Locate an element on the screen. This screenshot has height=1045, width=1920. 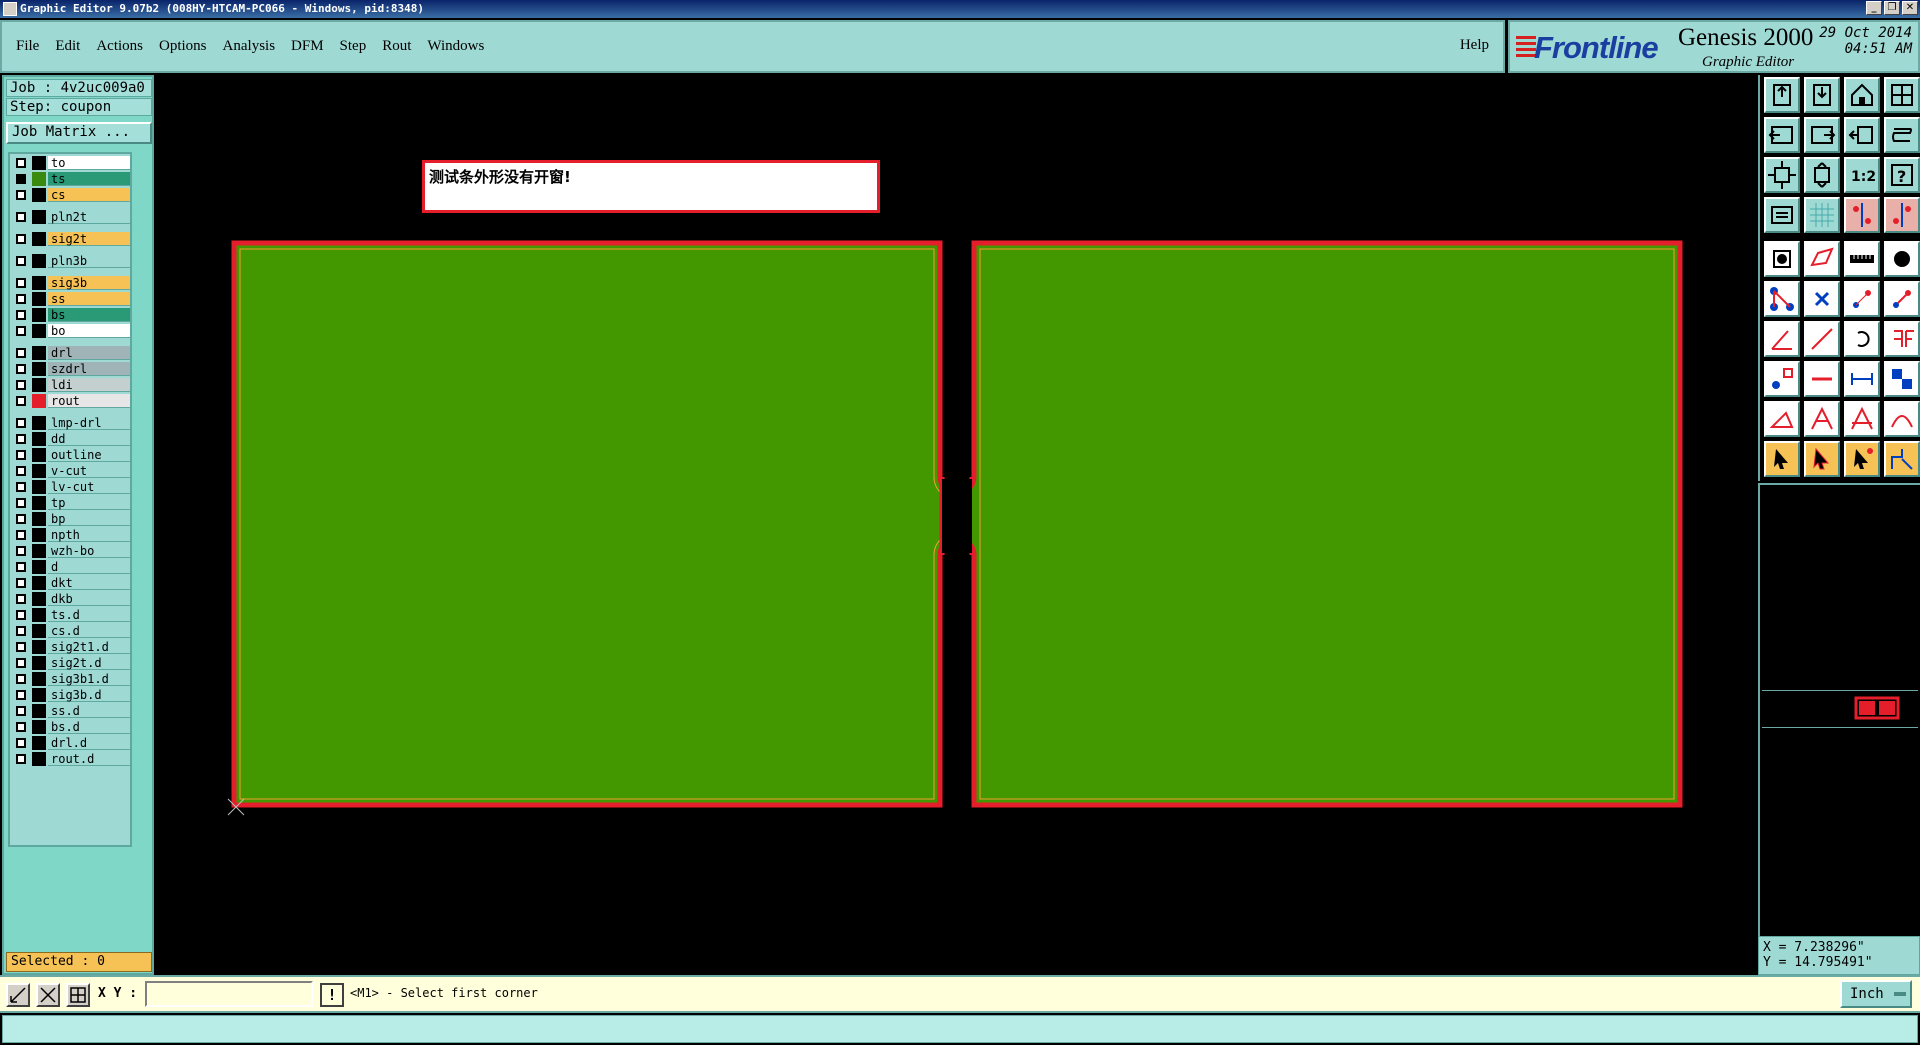
layer-name: ss is located at coordinates (89, 299).